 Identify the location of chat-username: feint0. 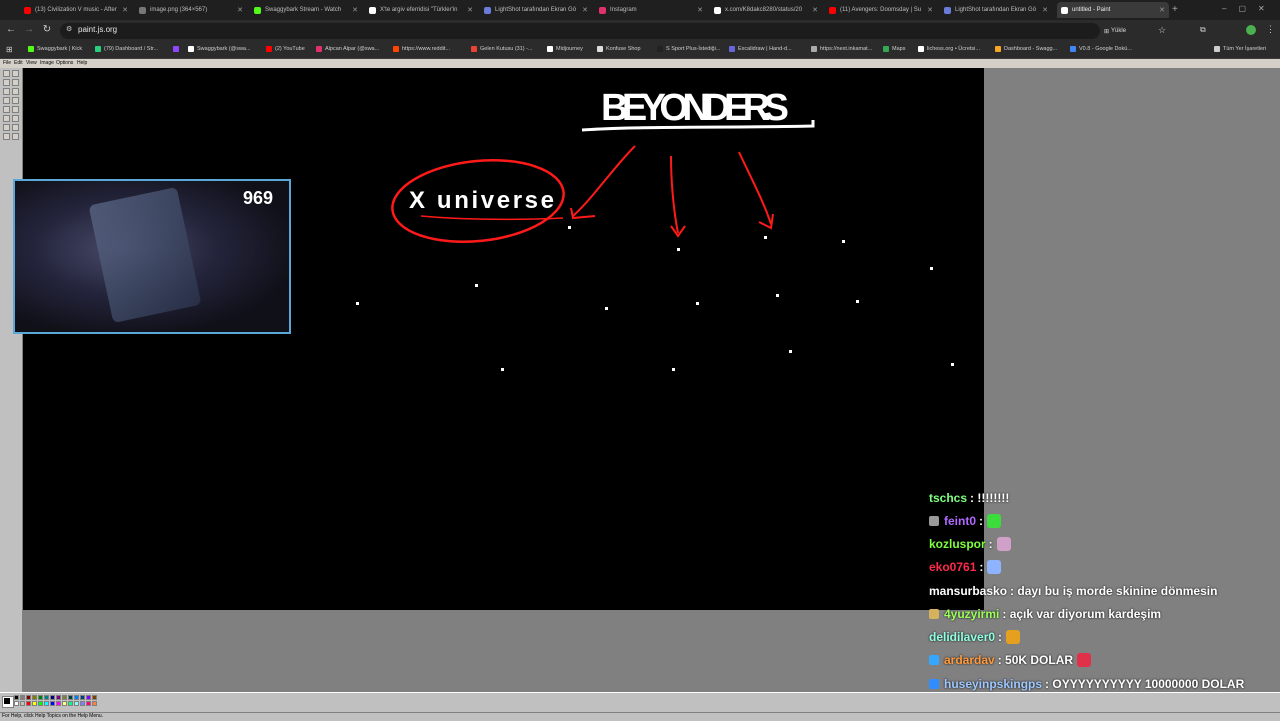
(960, 521).